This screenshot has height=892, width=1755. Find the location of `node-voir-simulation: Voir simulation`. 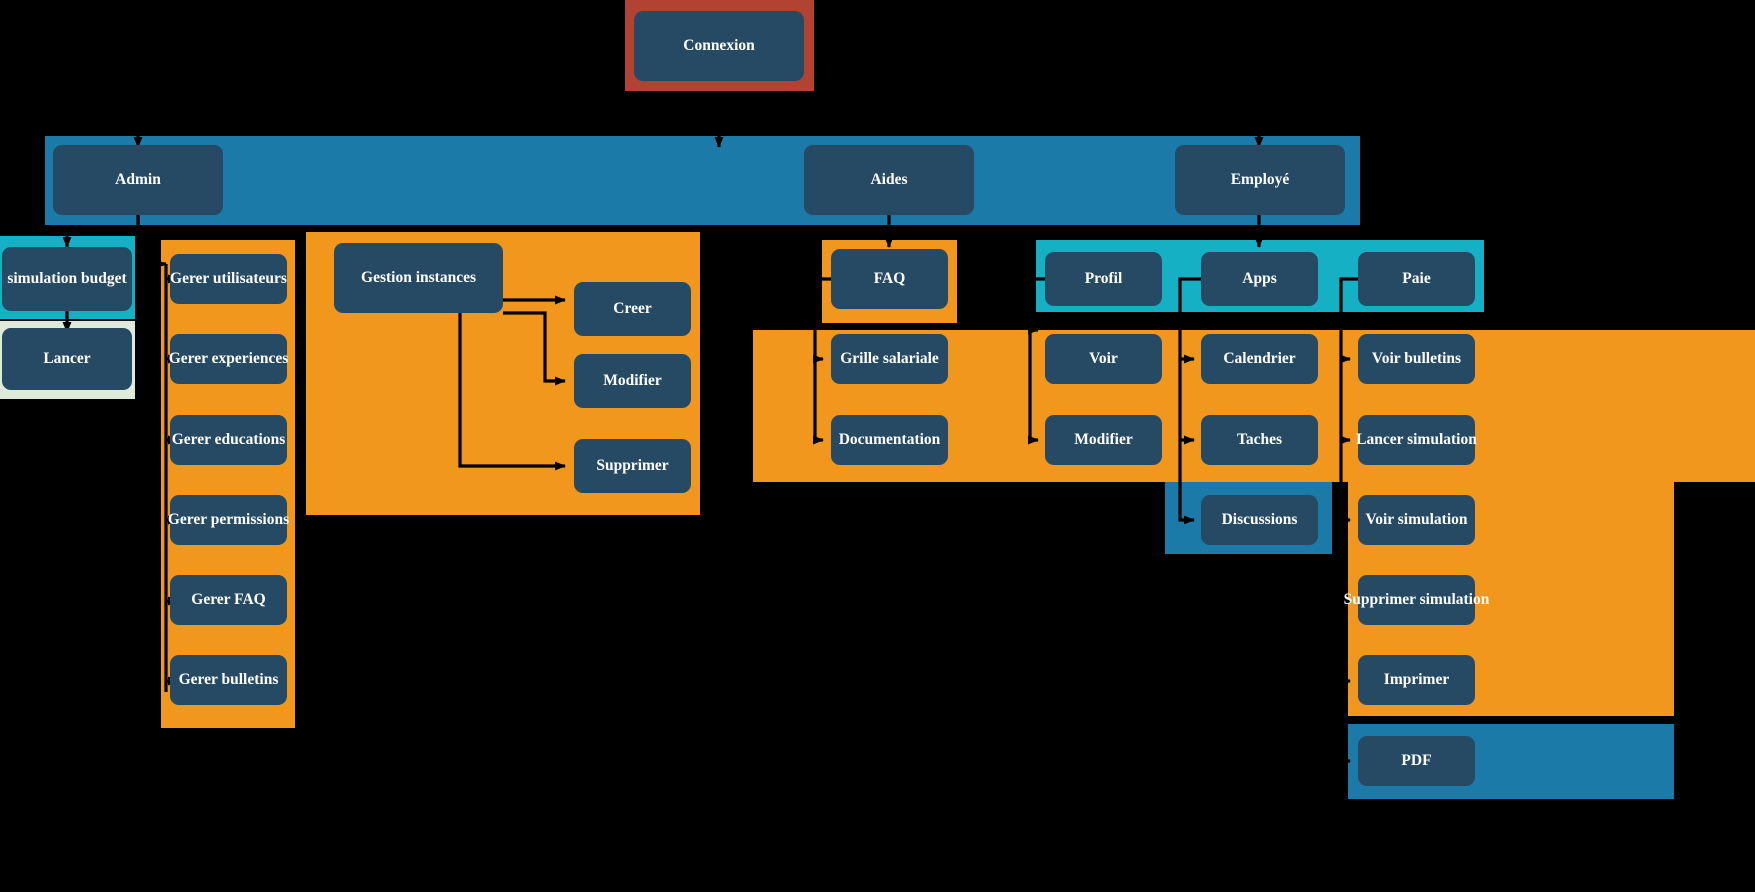

node-voir-simulation: Voir simulation is located at coordinates (1416, 520).